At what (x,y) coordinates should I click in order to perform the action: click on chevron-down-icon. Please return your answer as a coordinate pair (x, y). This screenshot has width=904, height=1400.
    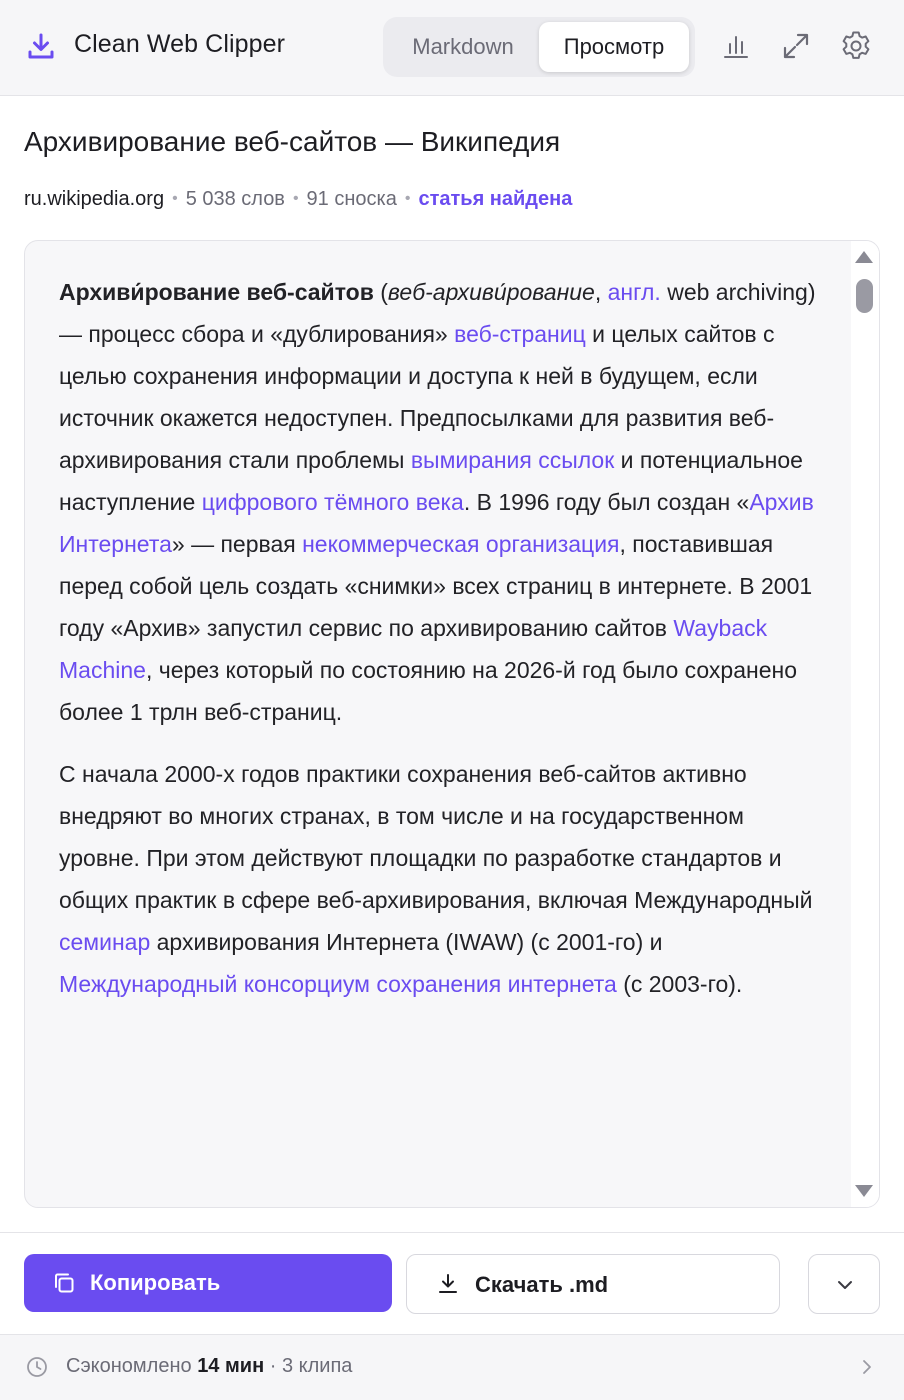
    Looking at the image, I should click on (845, 1285).